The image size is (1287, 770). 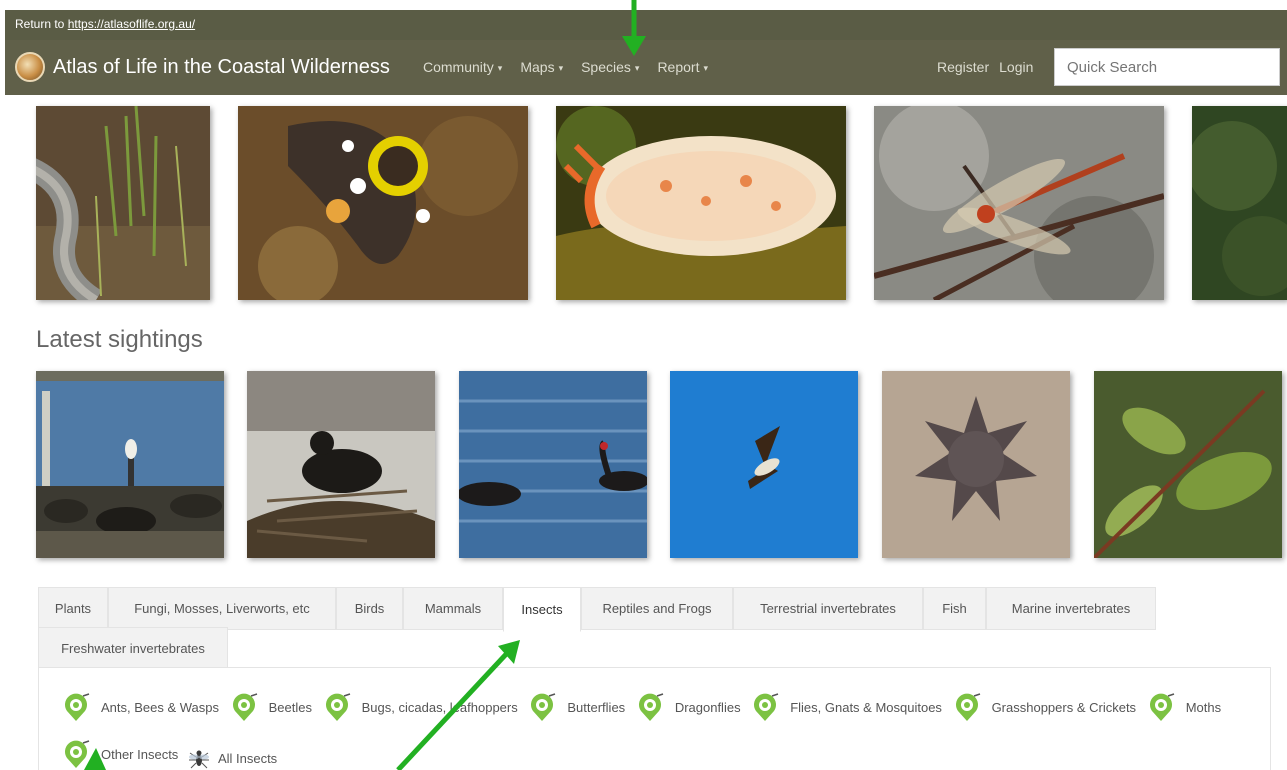 What do you see at coordinates (678, 67) in the screenshot?
I see `menu-report-label: Report` at bounding box center [678, 67].